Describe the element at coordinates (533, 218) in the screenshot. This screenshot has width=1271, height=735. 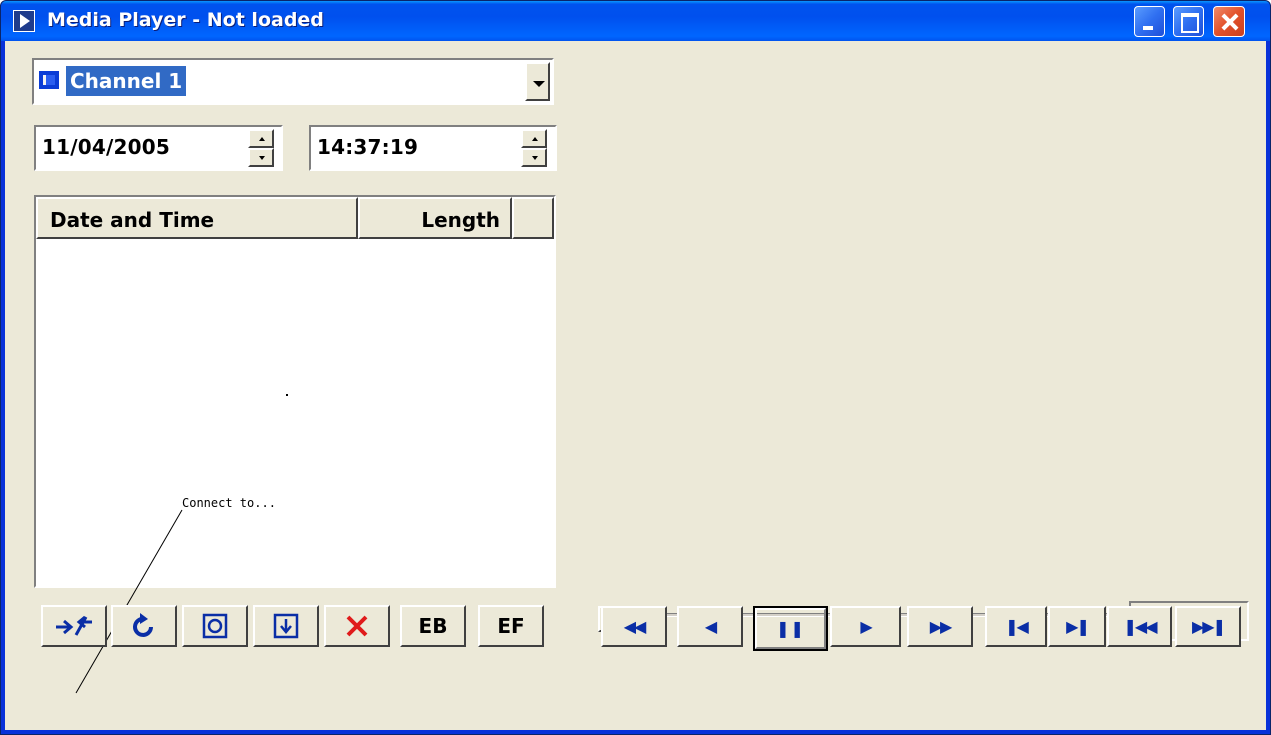
I see `column-header-filler` at that location.